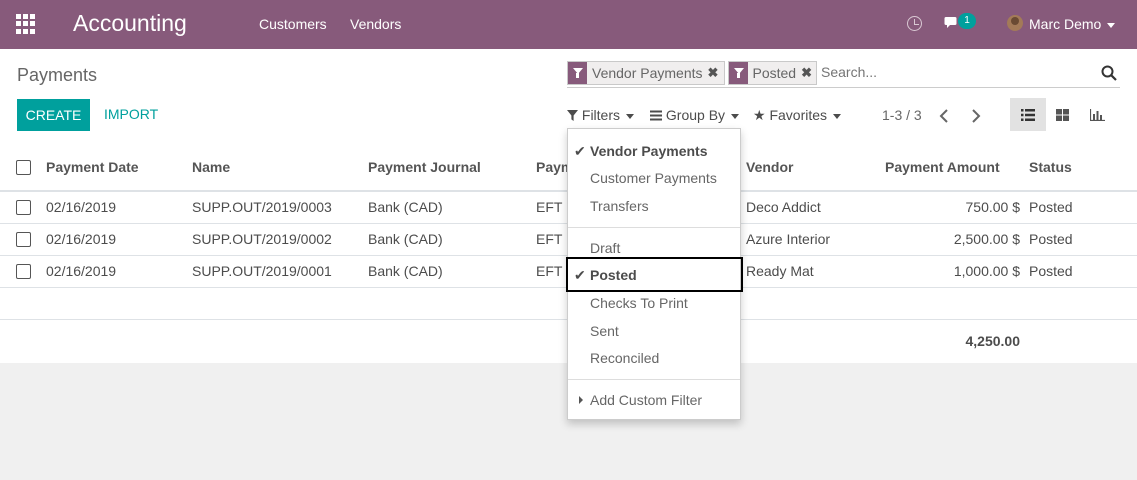  I want to click on page-title: Payments, so click(57, 75).